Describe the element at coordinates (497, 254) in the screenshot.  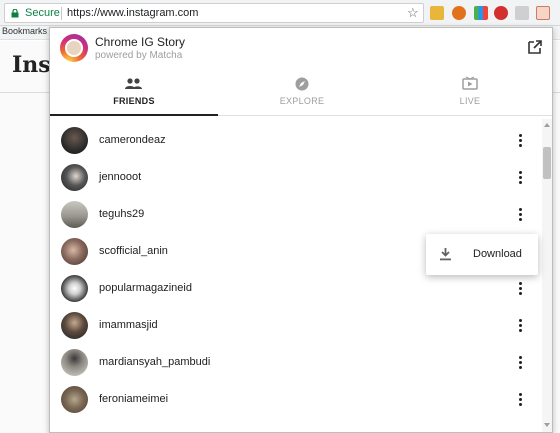
I see `download-menu-item: Download` at that location.